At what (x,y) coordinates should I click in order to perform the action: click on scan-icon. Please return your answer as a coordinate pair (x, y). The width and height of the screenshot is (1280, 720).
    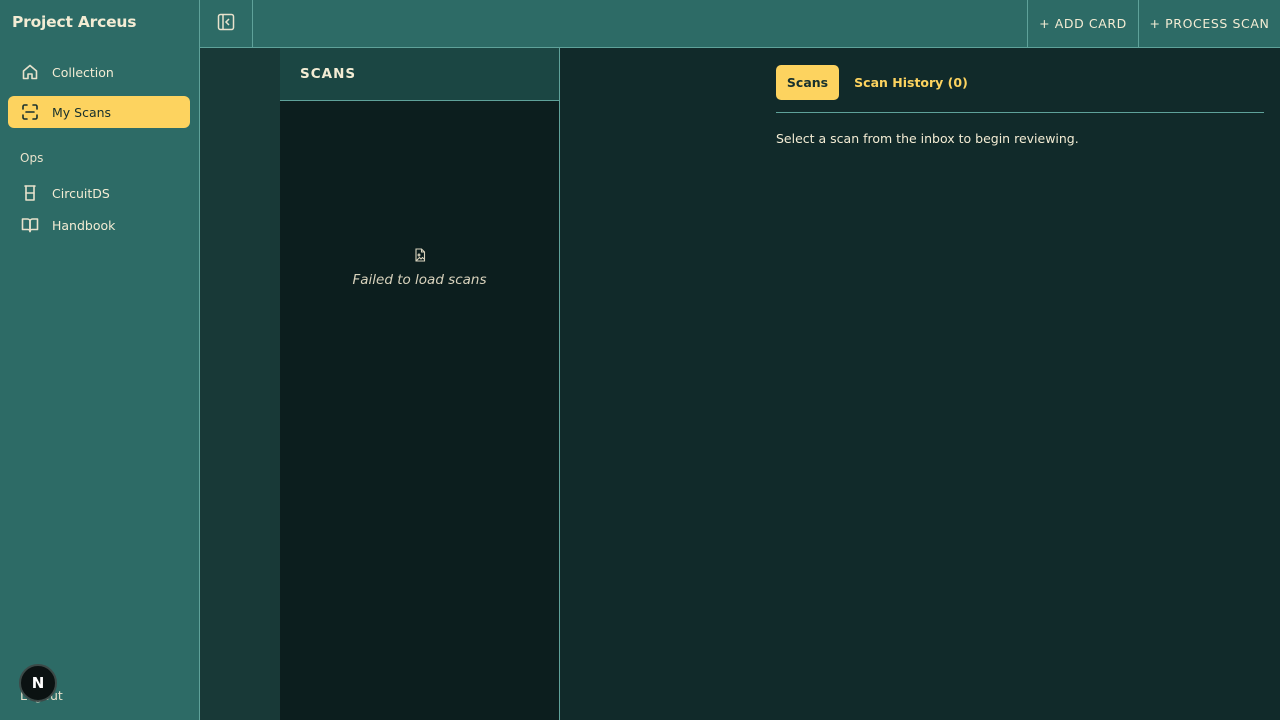
    Looking at the image, I should click on (30, 112).